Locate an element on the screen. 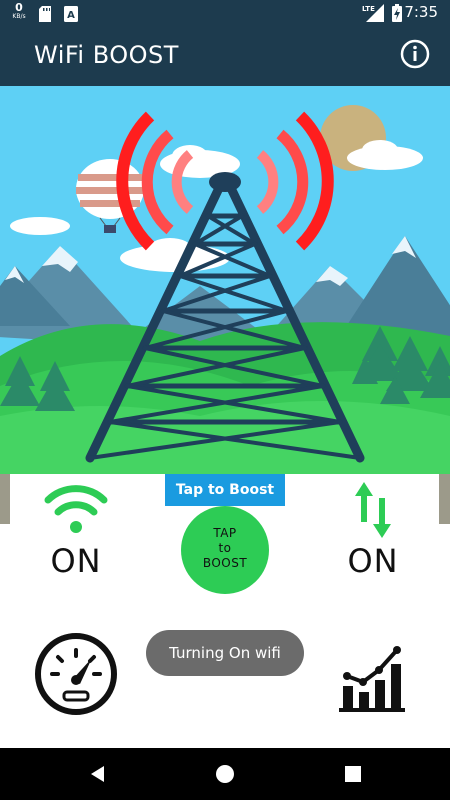 This screenshot has height=800, width=450. network-speed: 0 KB/s is located at coordinates (19, 11).